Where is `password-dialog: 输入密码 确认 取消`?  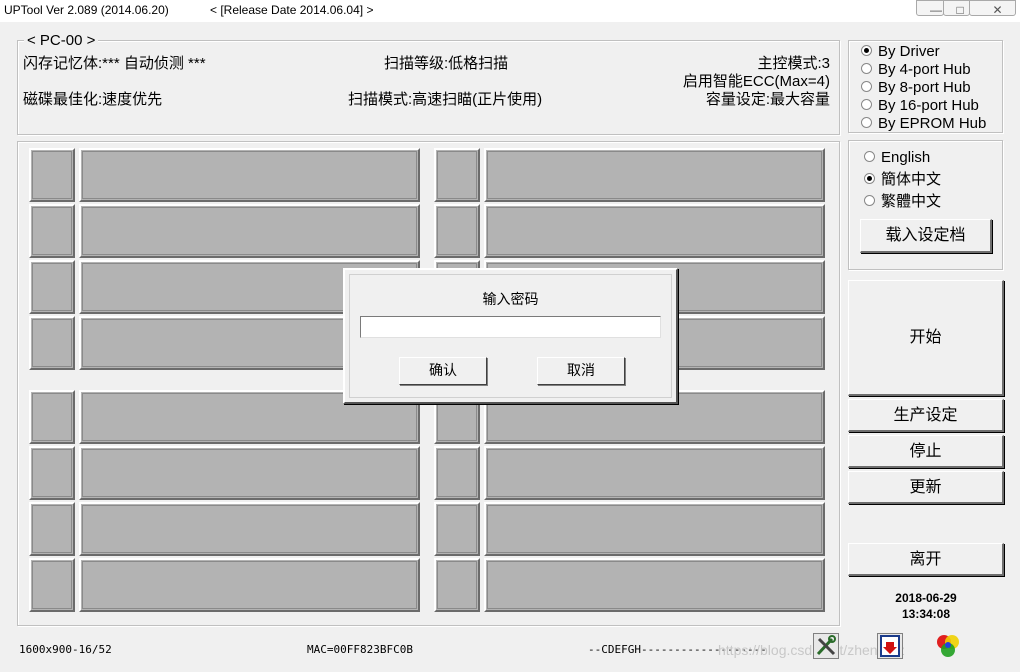 password-dialog: 输入密码 确认 取消 is located at coordinates (510, 336).